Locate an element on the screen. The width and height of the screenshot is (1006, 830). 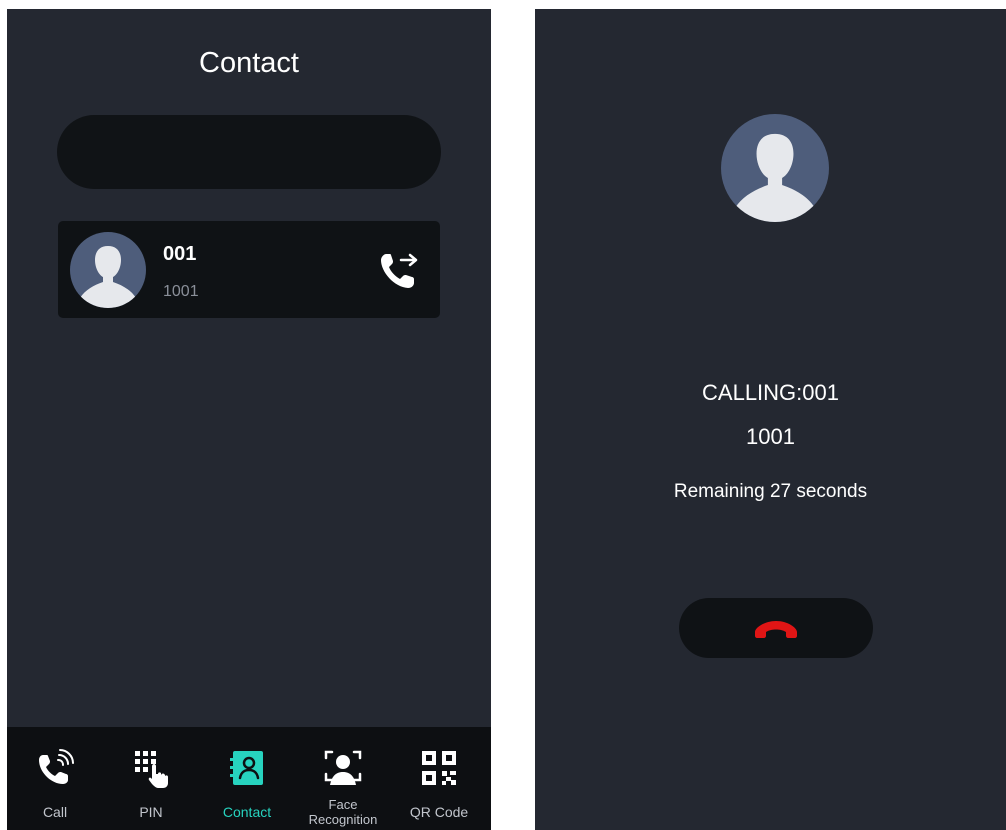
tab-contact: Contact is located at coordinates (247, 778).